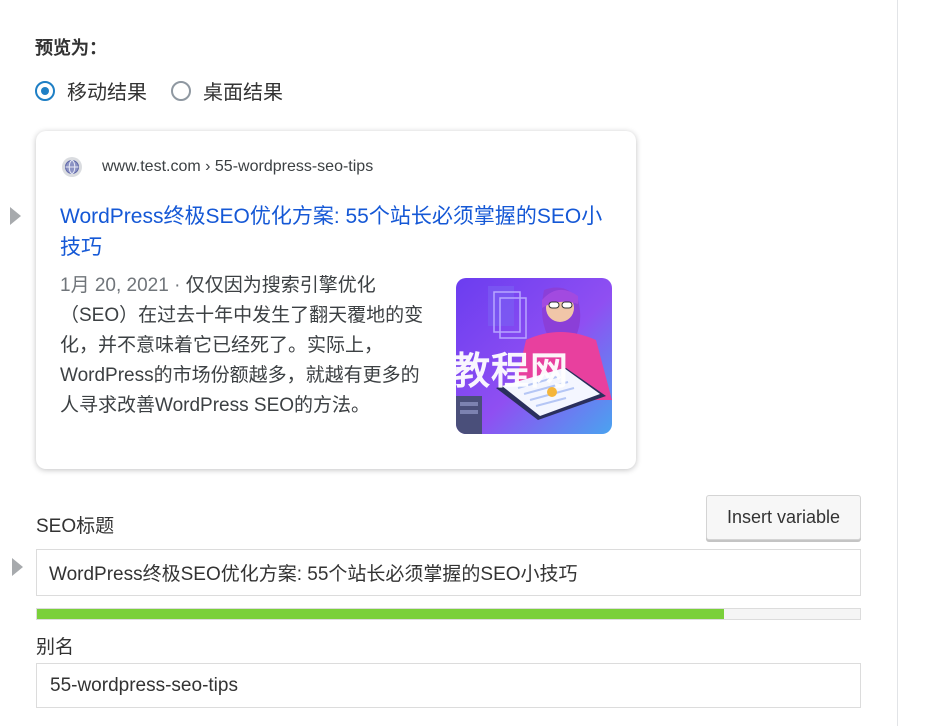 Image resolution: width=941 pixels, height=726 pixels. What do you see at coordinates (448, 685) in the screenshot?
I see `slug-input` at bounding box center [448, 685].